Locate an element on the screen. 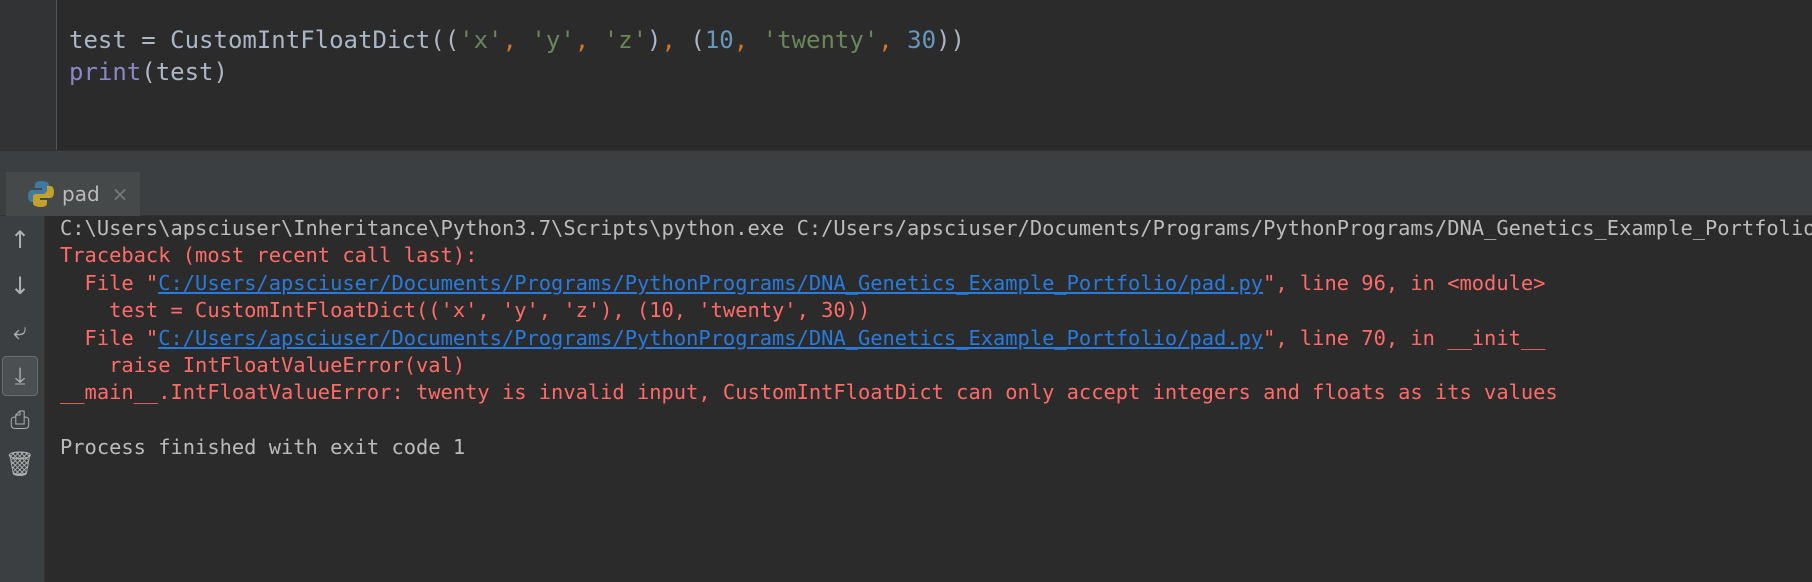 This screenshot has height=582, width=1812. code-token: ( is located at coordinates (697, 40).